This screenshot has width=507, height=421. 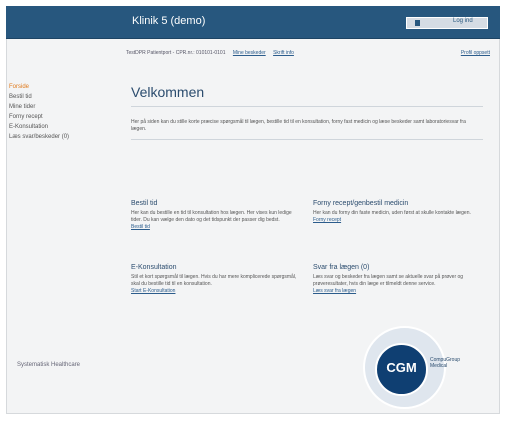 What do you see at coordinates (341, 267) in the screenshot?
I see `card-title: Svar fra lægen (0)` at bounding box center [341, 267].